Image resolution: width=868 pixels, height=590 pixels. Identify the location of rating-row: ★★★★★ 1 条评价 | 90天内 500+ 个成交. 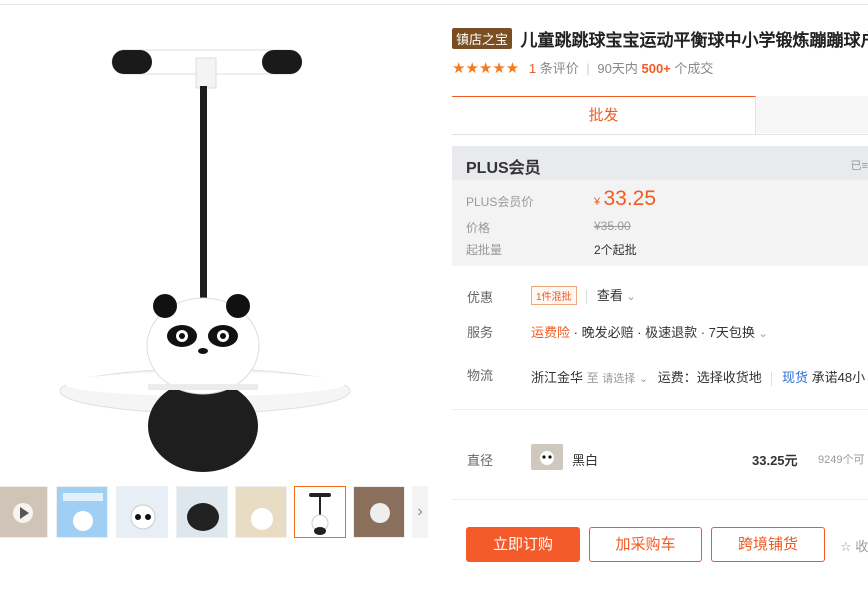
(582, 67).